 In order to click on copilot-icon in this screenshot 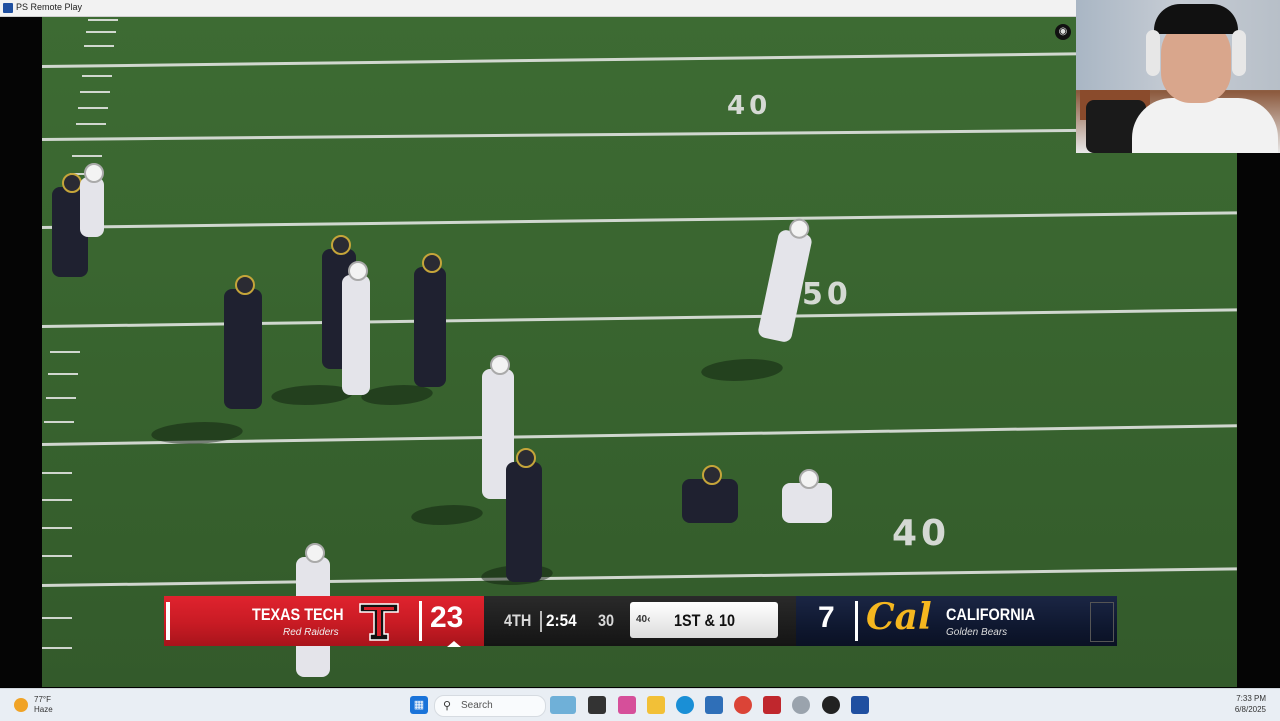, I will do `click(563, 705)`.